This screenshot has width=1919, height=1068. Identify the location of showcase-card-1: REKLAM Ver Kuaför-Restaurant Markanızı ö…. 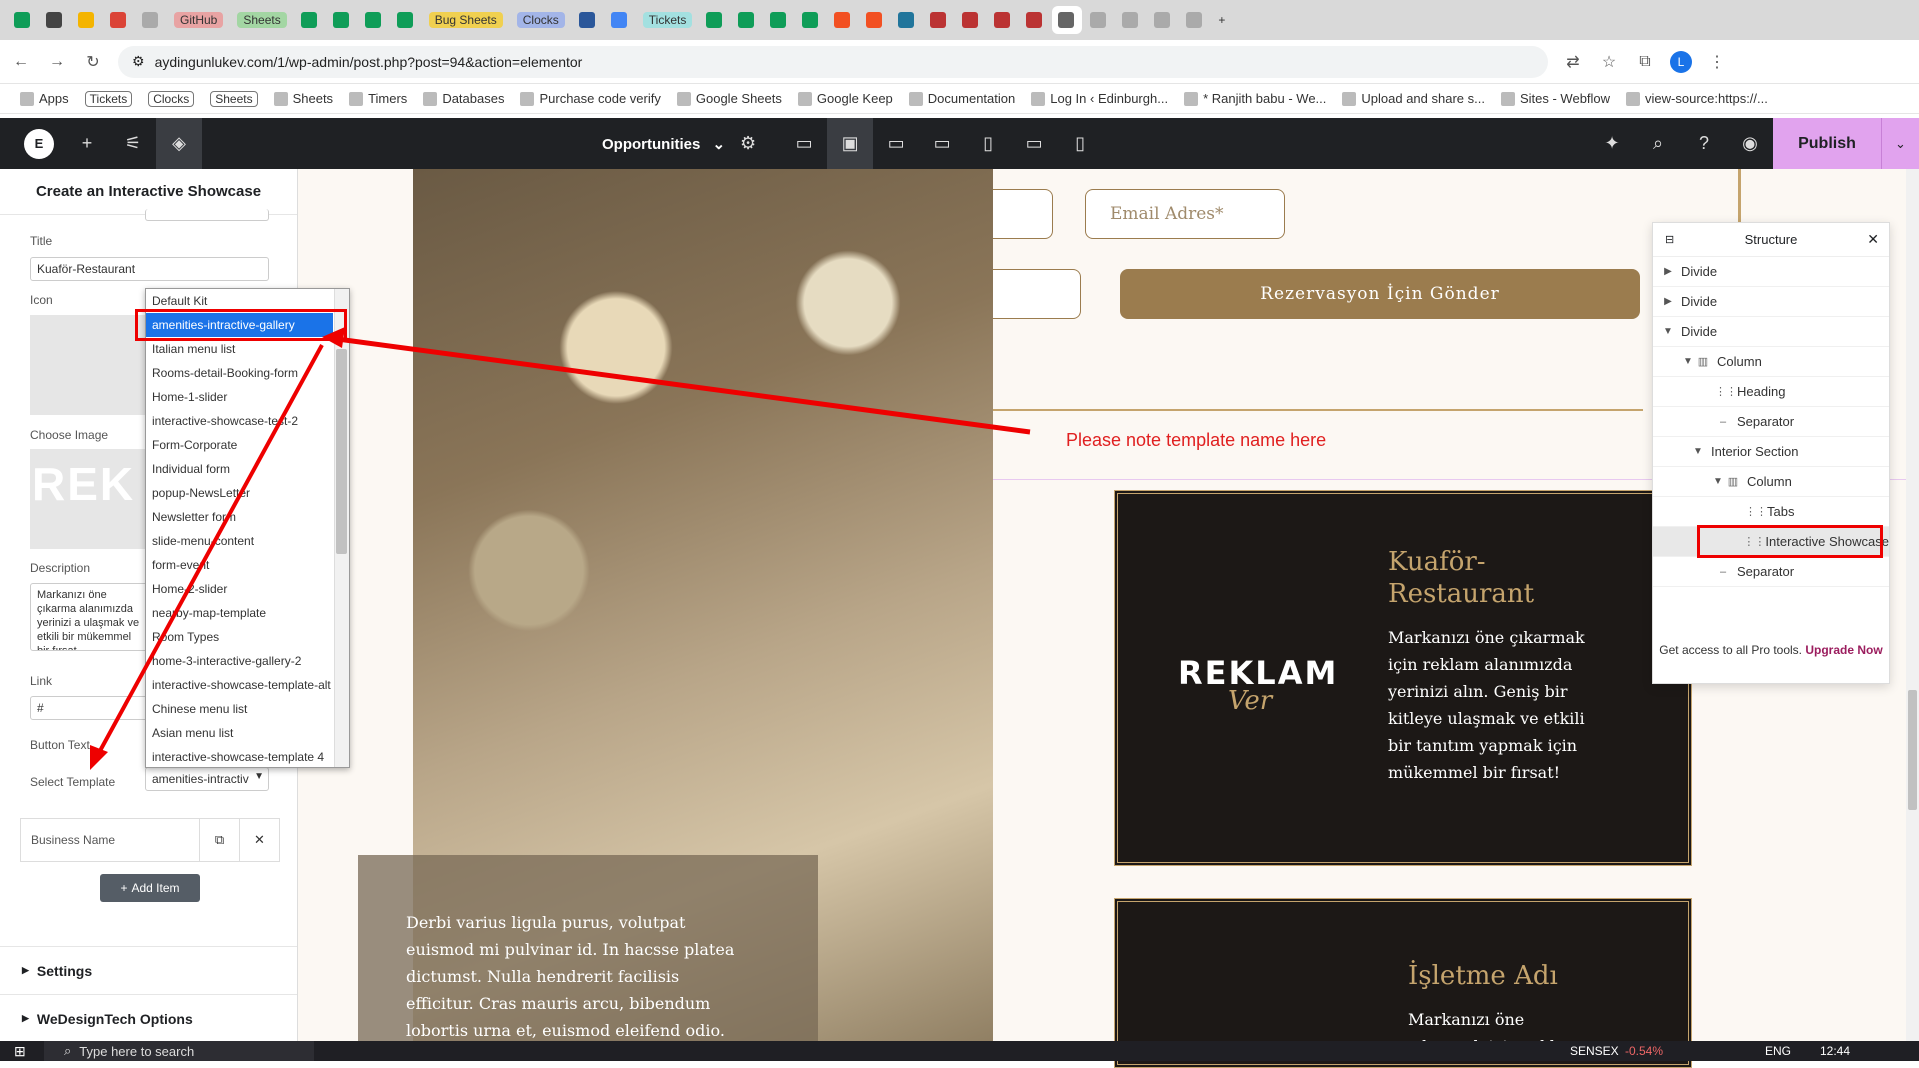
(1403, 678).